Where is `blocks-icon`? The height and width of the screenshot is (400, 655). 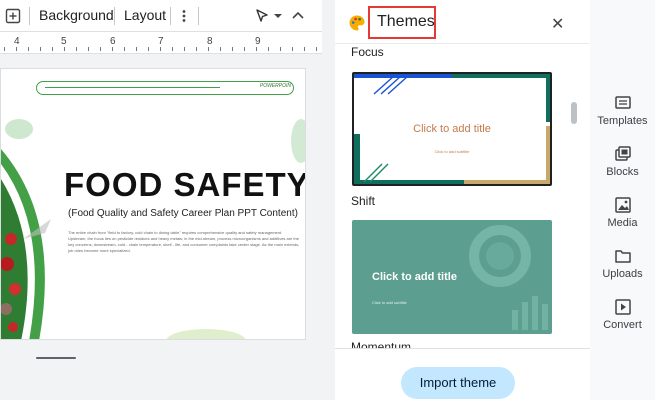 blocks-icon is located at coordinates (622, 153).